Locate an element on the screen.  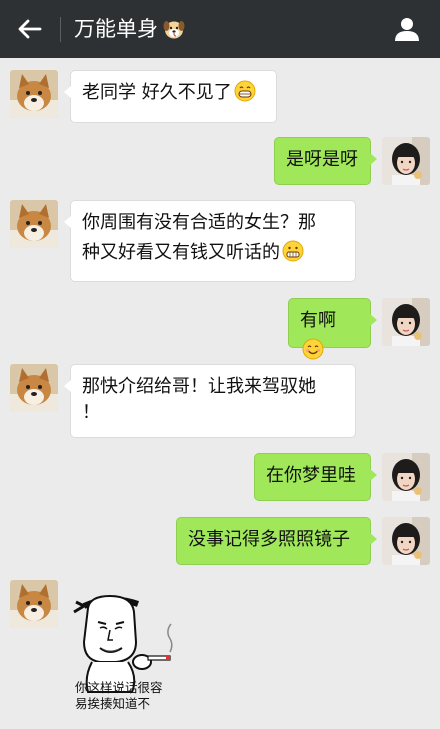
message-text-line: 你周围有没有合适的女生？那 is located at coordinates (199, 222).